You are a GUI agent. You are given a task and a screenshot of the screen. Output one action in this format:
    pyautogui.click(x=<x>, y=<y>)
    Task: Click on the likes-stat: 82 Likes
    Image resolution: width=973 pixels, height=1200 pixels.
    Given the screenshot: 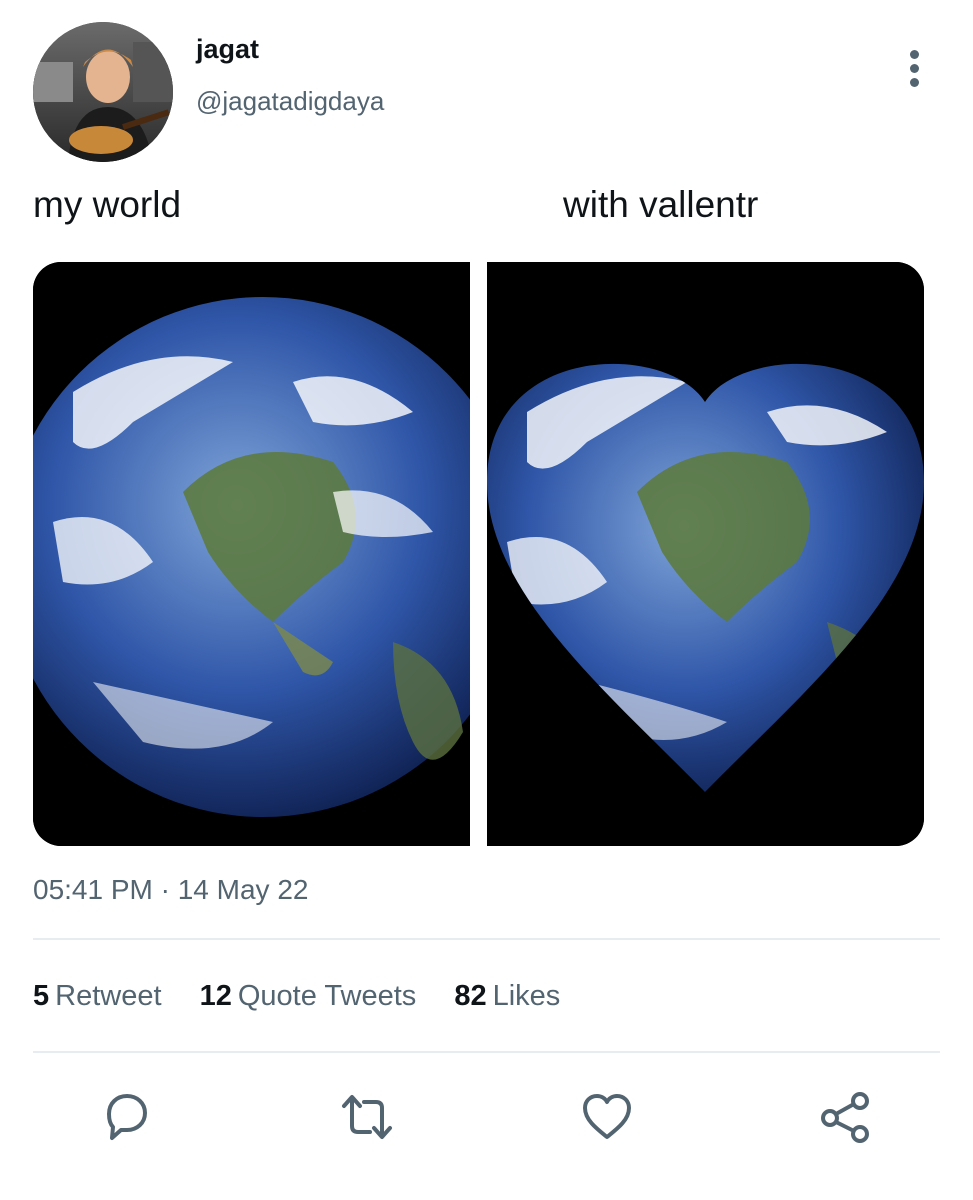 What is the action you would take?
    pyautogui.click(x=507, y=996)
    